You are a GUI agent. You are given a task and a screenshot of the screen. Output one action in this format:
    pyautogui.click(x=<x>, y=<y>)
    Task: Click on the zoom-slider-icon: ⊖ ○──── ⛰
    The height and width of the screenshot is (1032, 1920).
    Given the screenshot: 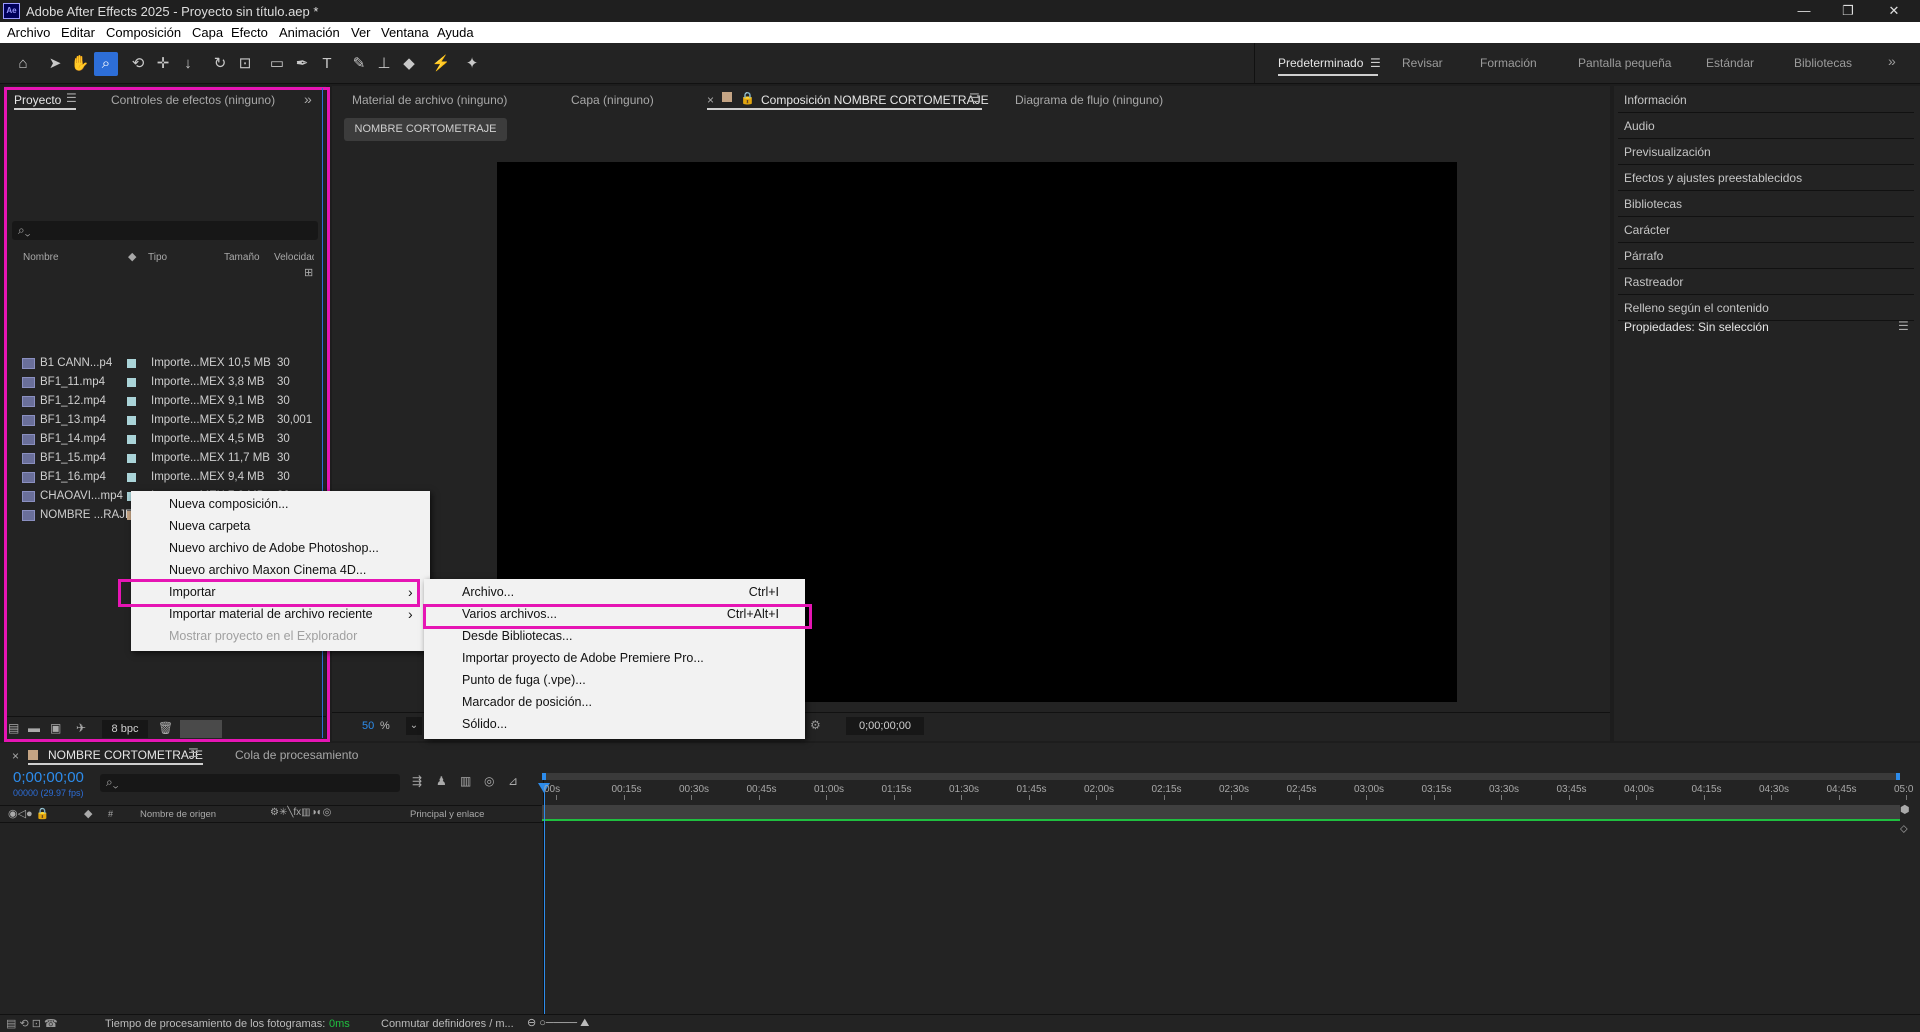 What is the action you would take?
    pyautogui.click(x=558, y=1023)
    